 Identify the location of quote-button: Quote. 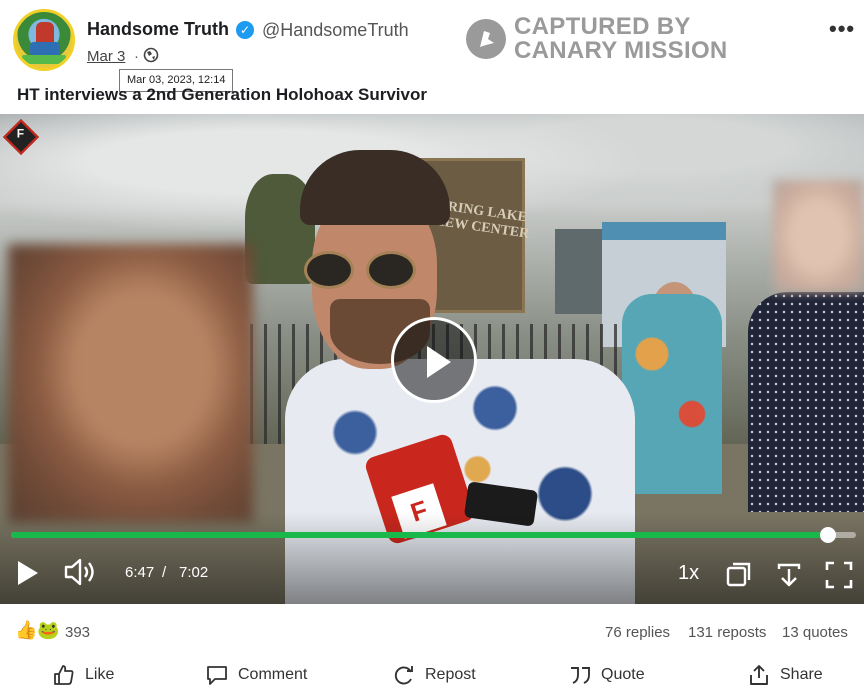
(607, 675).